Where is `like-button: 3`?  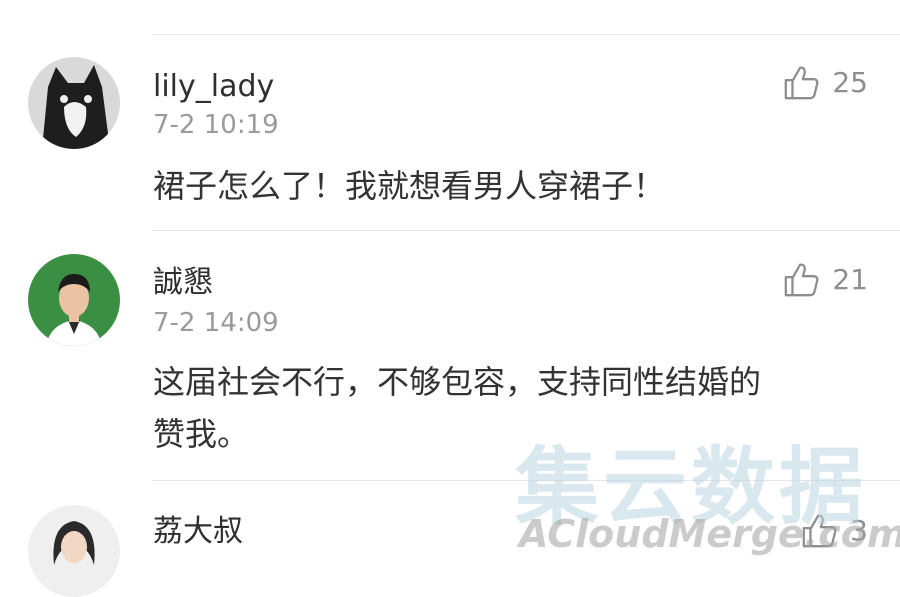 like-button: 3 is located at coordinates (834, 531).